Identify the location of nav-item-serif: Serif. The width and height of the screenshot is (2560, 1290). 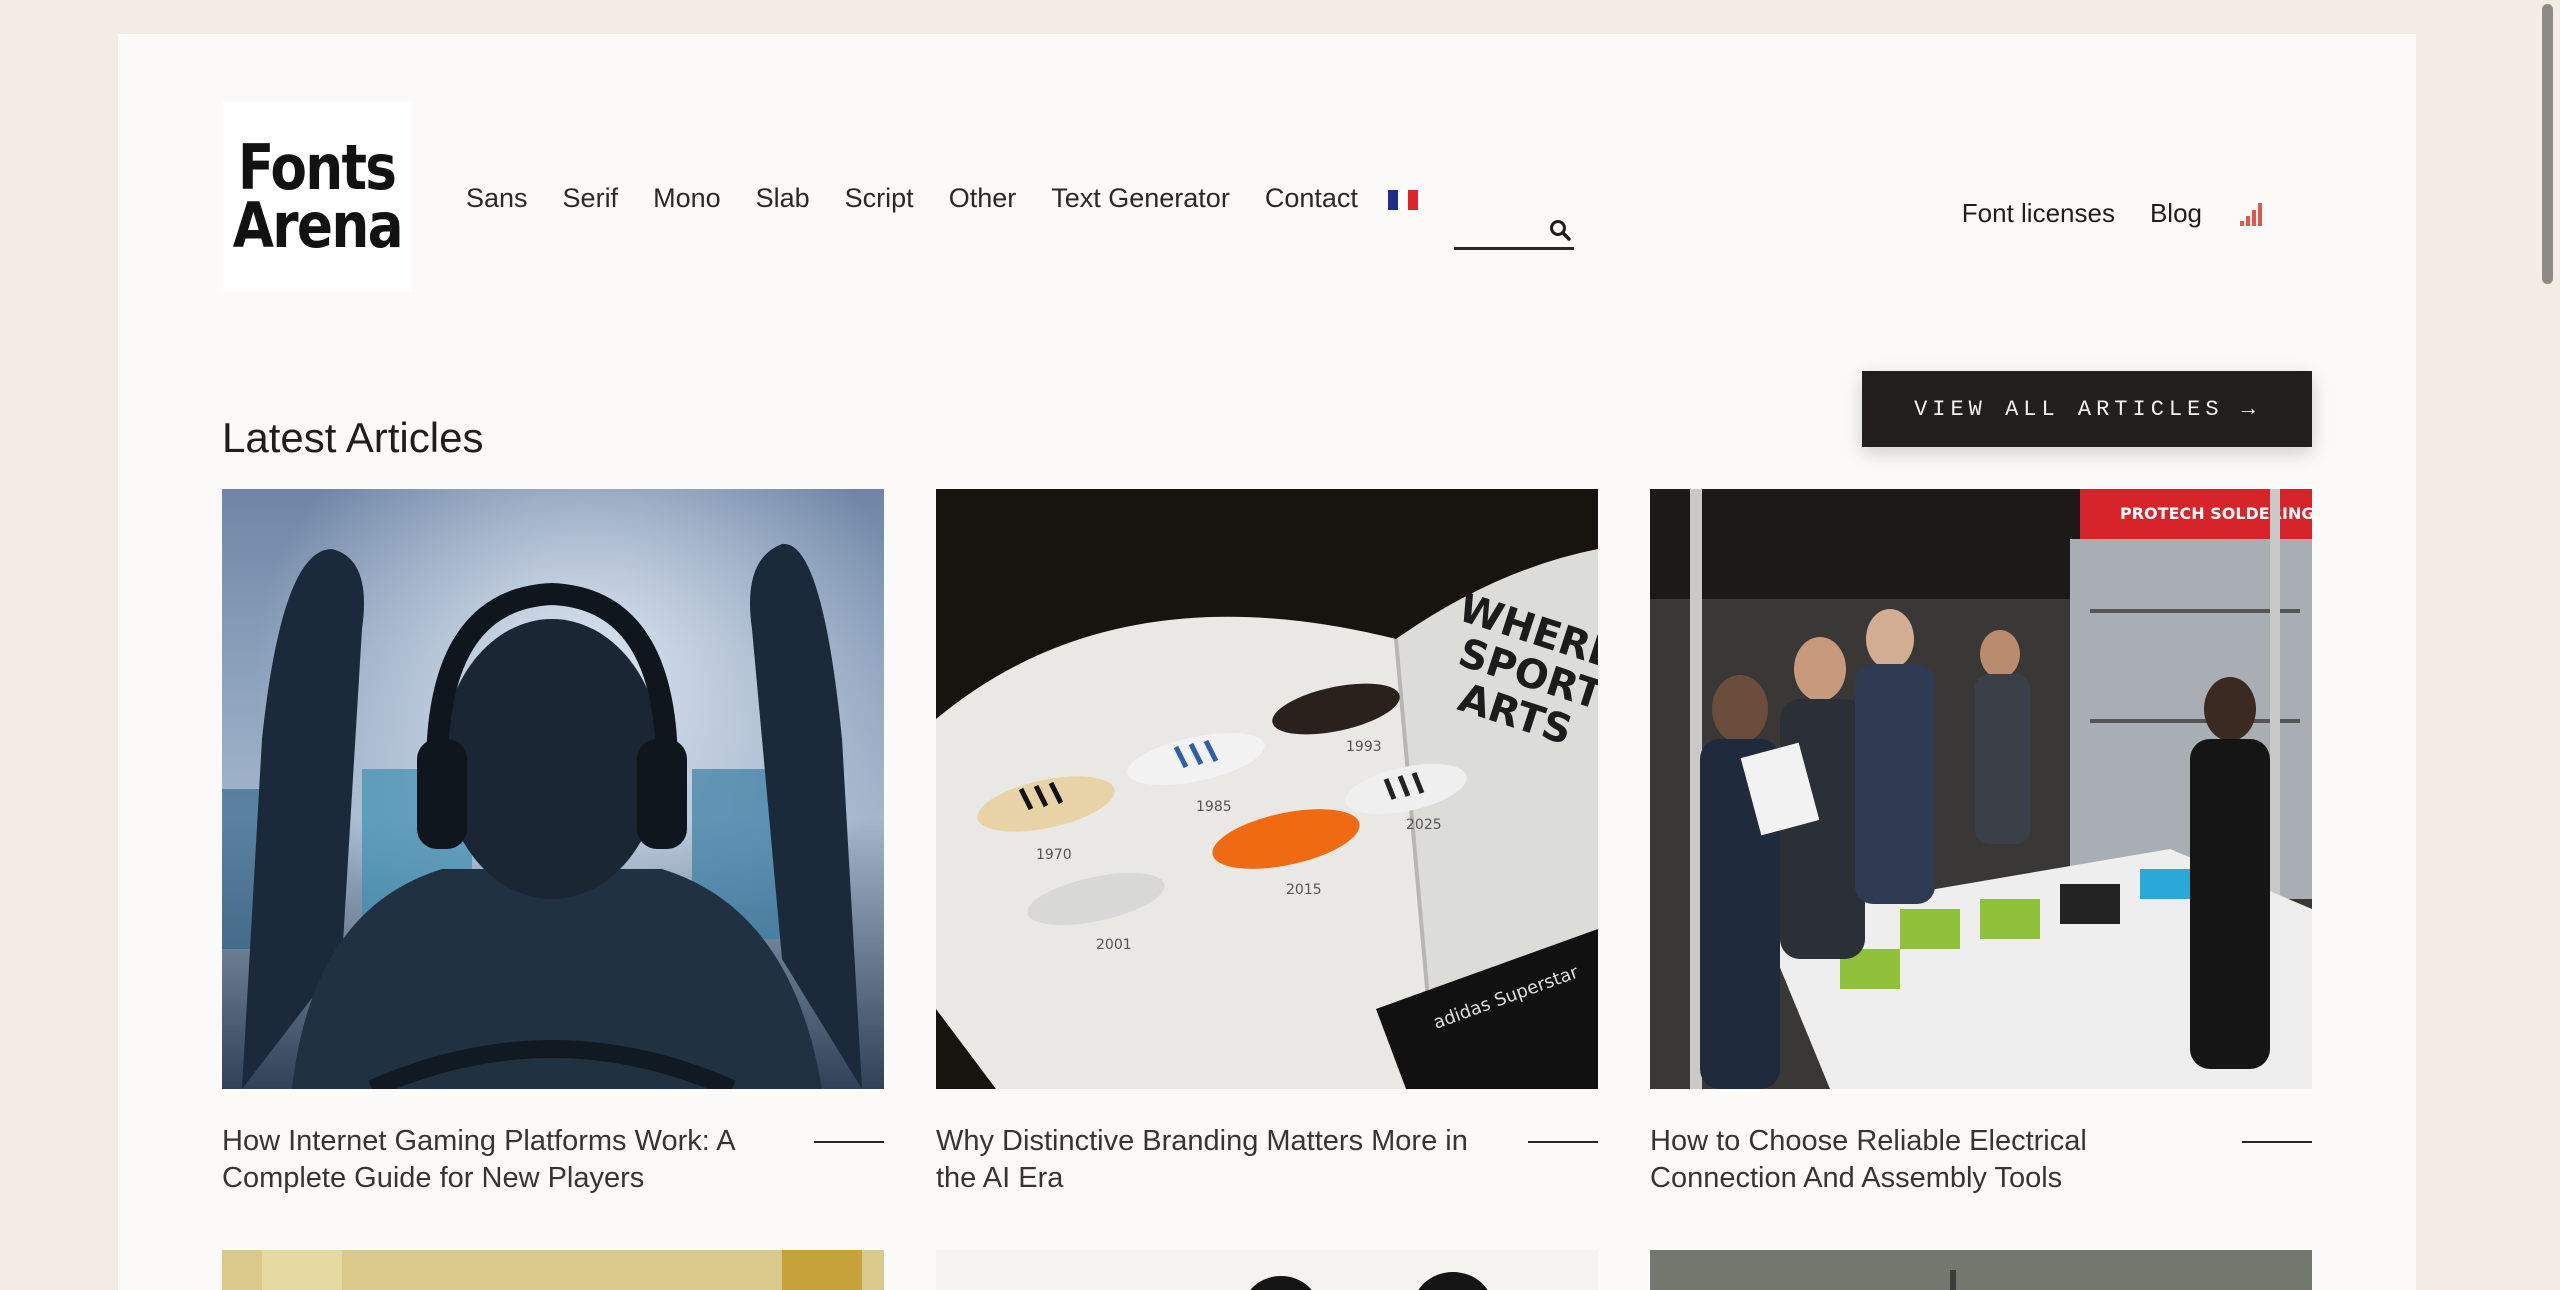
(591, 198).